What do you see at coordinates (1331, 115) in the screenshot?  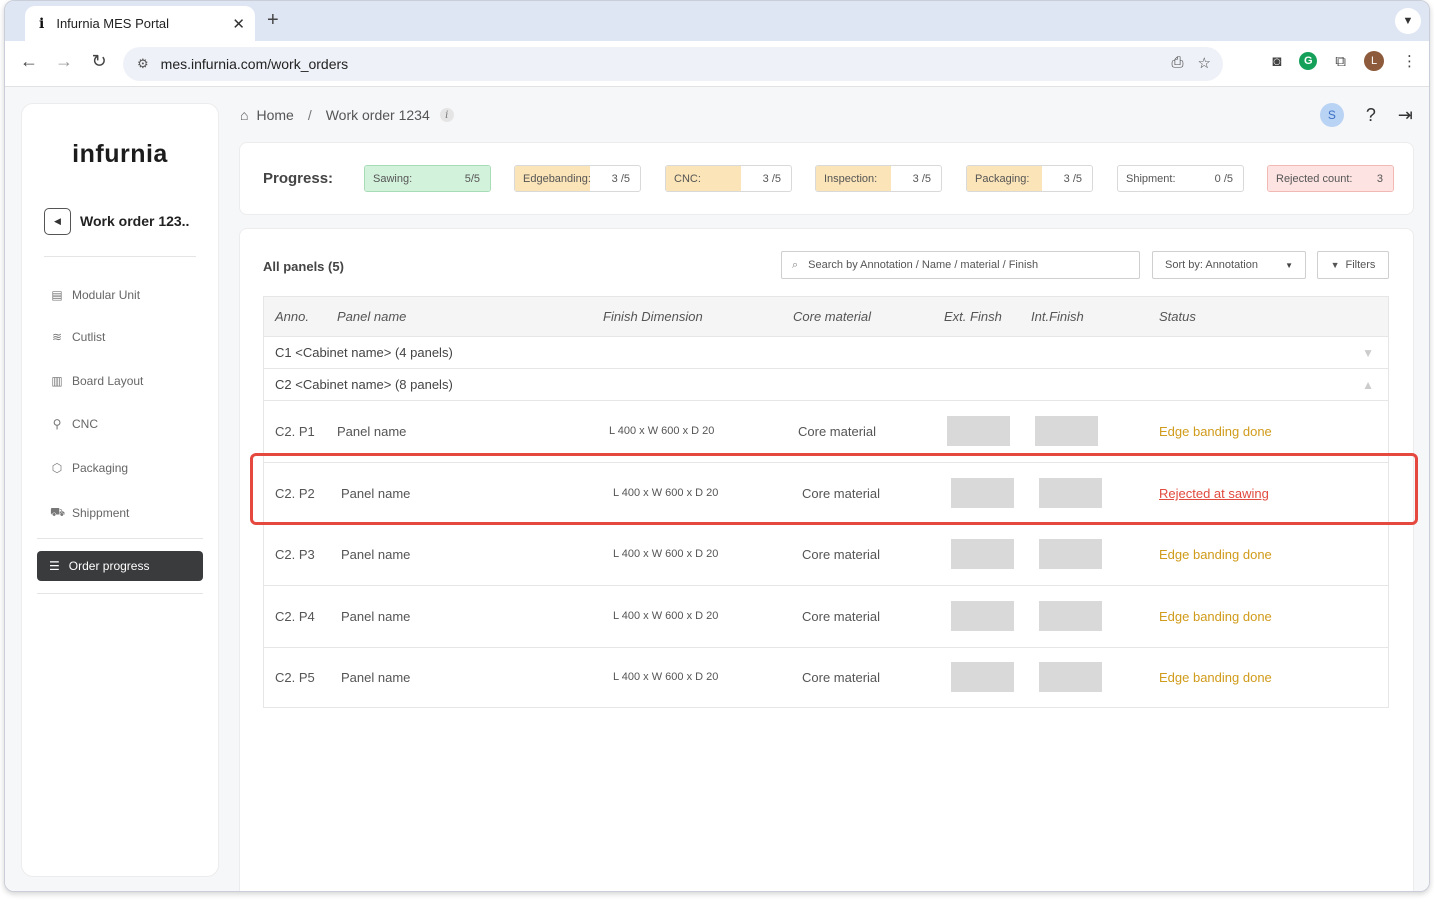 I see `user-avatar: S` at bounding box center [1331, 115].